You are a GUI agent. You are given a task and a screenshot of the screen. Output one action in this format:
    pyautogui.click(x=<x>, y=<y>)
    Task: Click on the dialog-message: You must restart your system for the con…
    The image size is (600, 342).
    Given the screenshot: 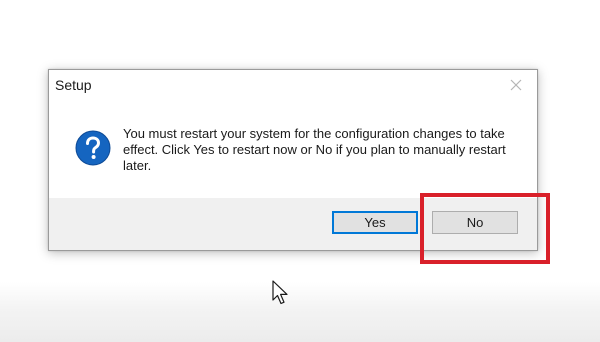 What is the action you would take?
    pyautogui.click(x=314, y=149)
    